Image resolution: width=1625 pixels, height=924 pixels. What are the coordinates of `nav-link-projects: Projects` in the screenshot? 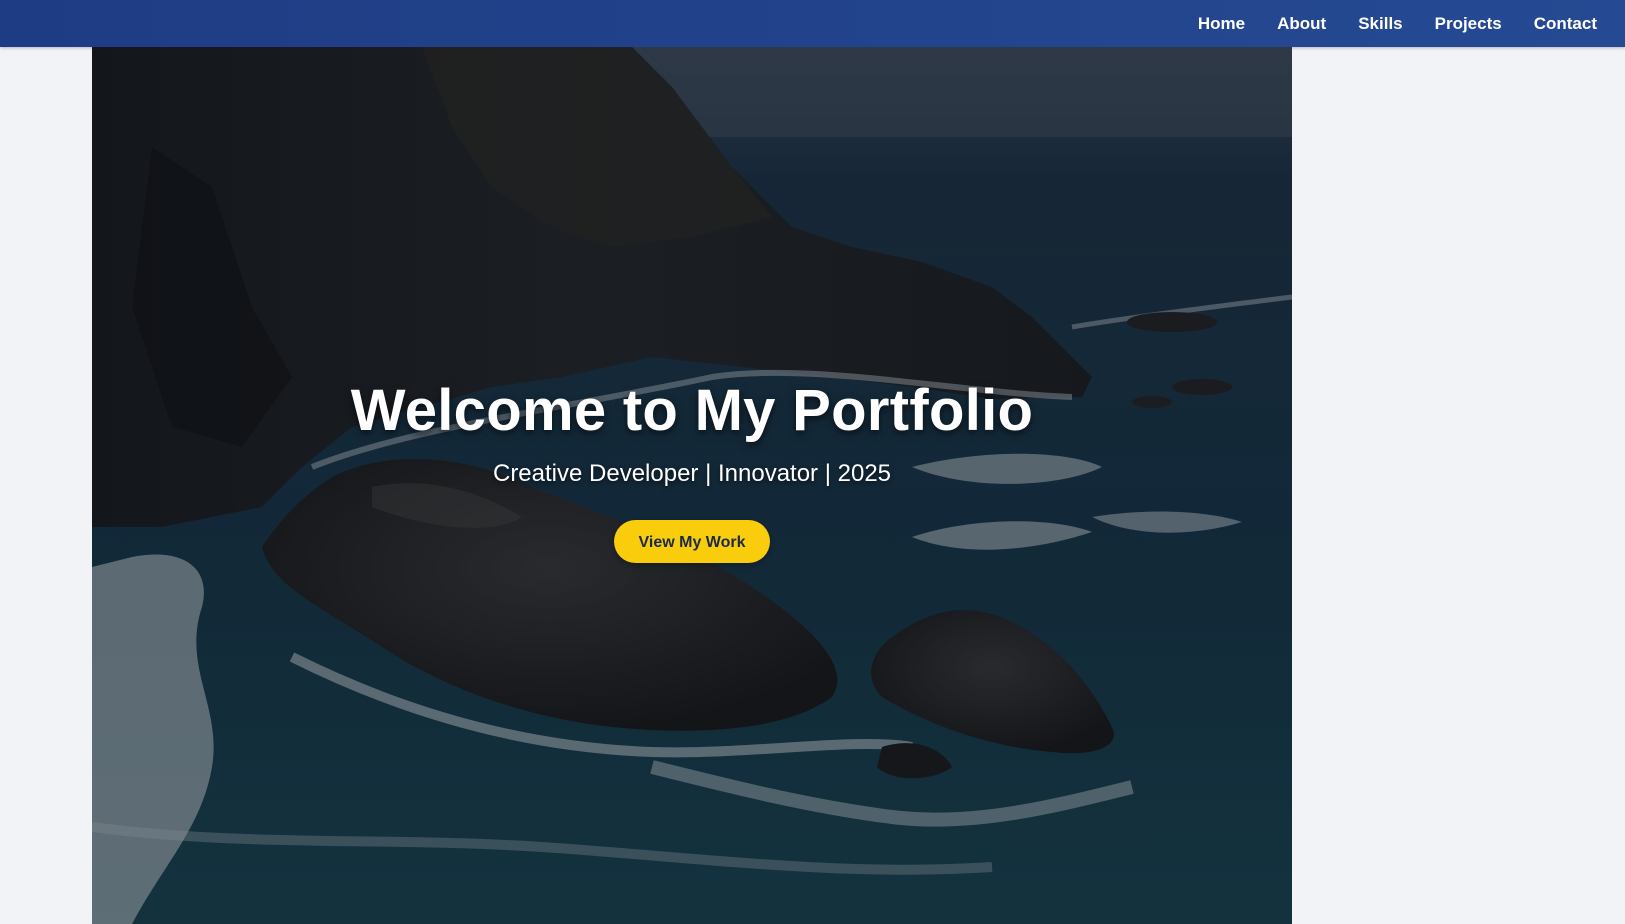 It's located at (1468, 23).